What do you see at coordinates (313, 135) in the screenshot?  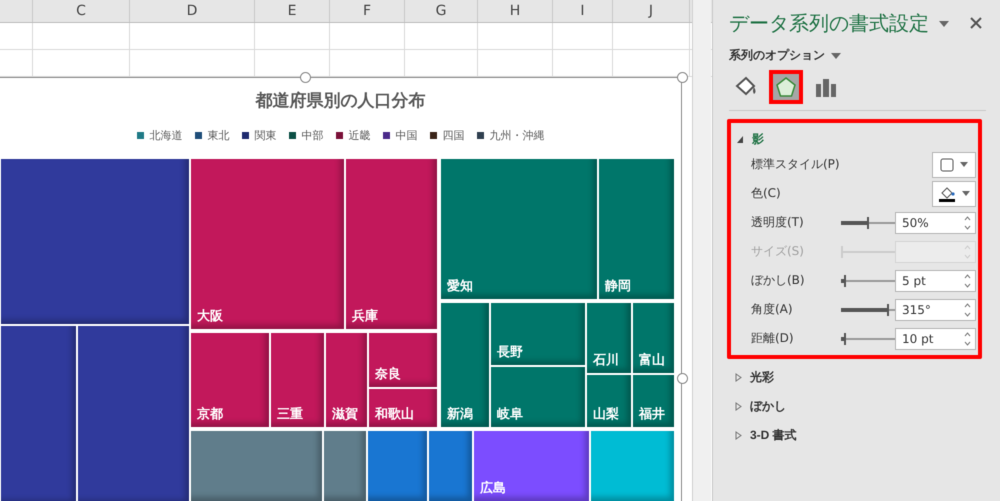 I see `legend-label: 中部` at bounding box center [313, 135].